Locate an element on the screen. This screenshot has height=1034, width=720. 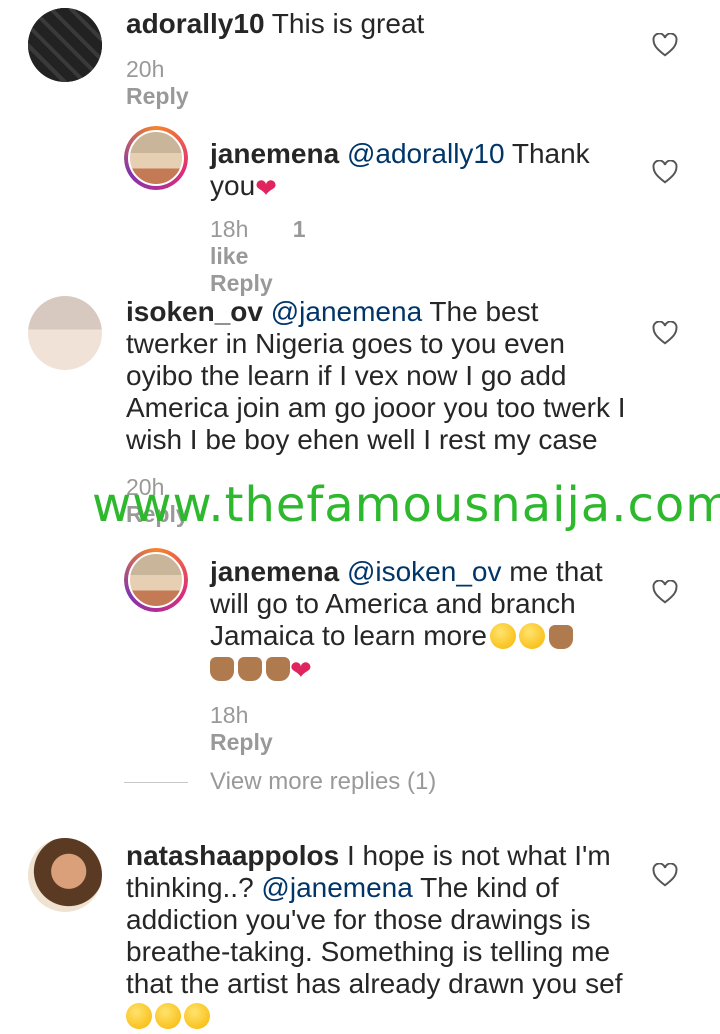
comment-body: This is great is located at coordinates (344, 23).